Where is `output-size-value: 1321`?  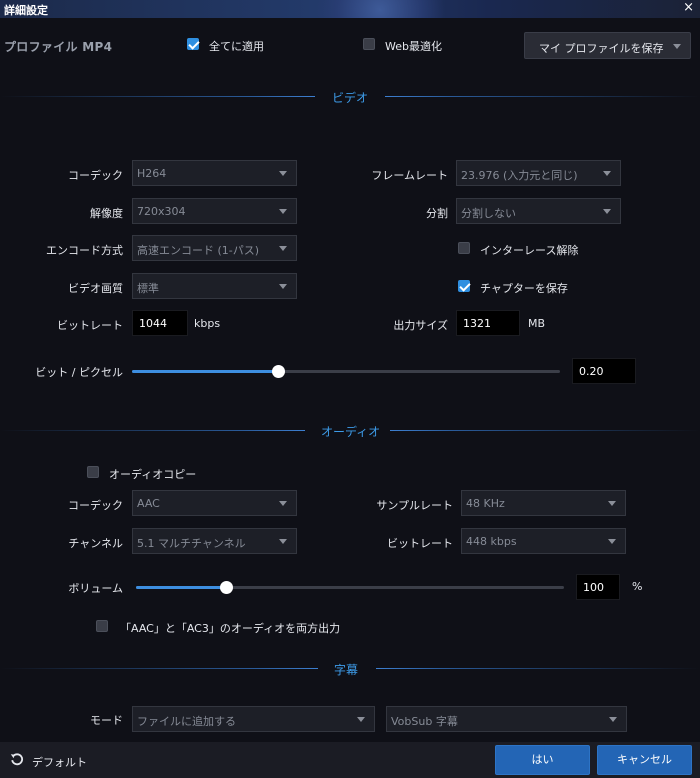 output-size-value: 1321 is located at coordinates (477, 323).